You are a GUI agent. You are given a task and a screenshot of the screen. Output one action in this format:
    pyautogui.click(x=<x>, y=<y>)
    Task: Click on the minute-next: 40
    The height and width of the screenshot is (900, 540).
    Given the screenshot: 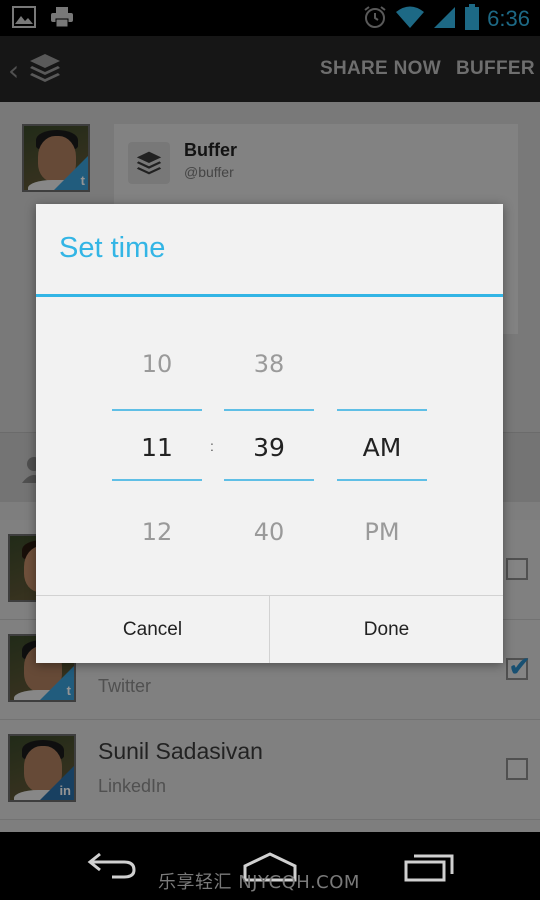 What is the action you would take?
    pyautogui.click(x=269, y=532)
    